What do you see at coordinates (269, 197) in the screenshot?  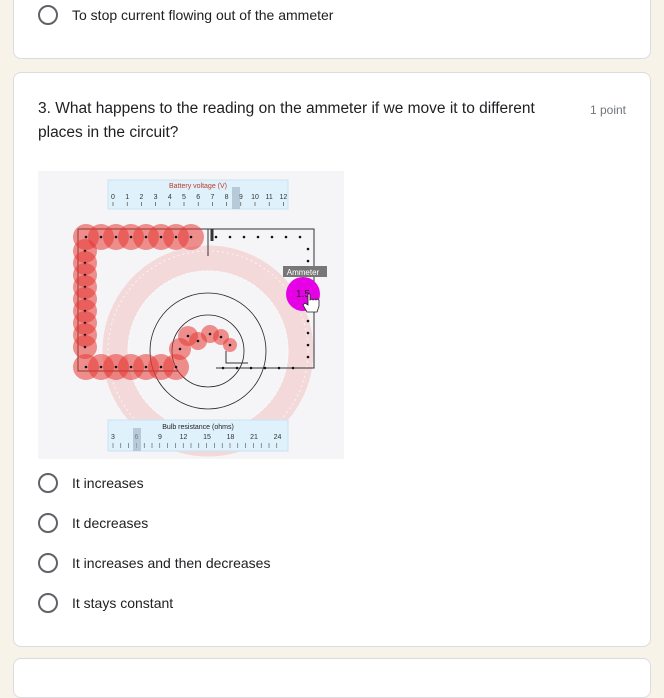 I see `battery-tick-label: 11` at bounding box center [269, 197].